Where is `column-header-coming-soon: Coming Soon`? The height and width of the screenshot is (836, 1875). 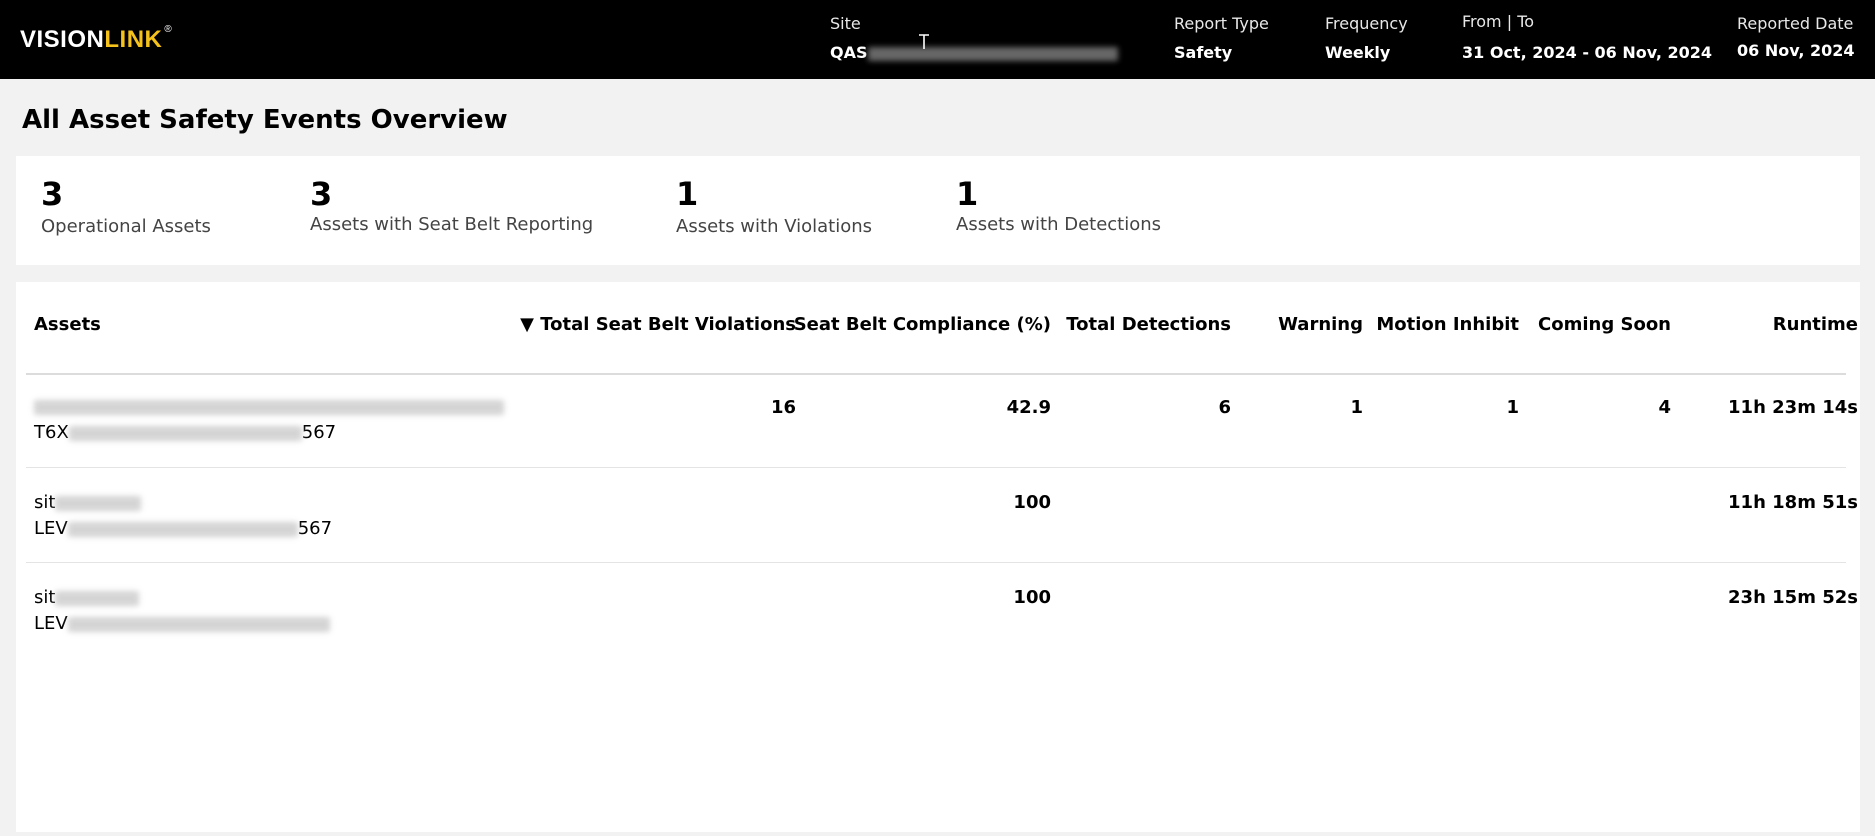 column-header-coming-soon: Coming Soon is located at coordinates (1604, 324).